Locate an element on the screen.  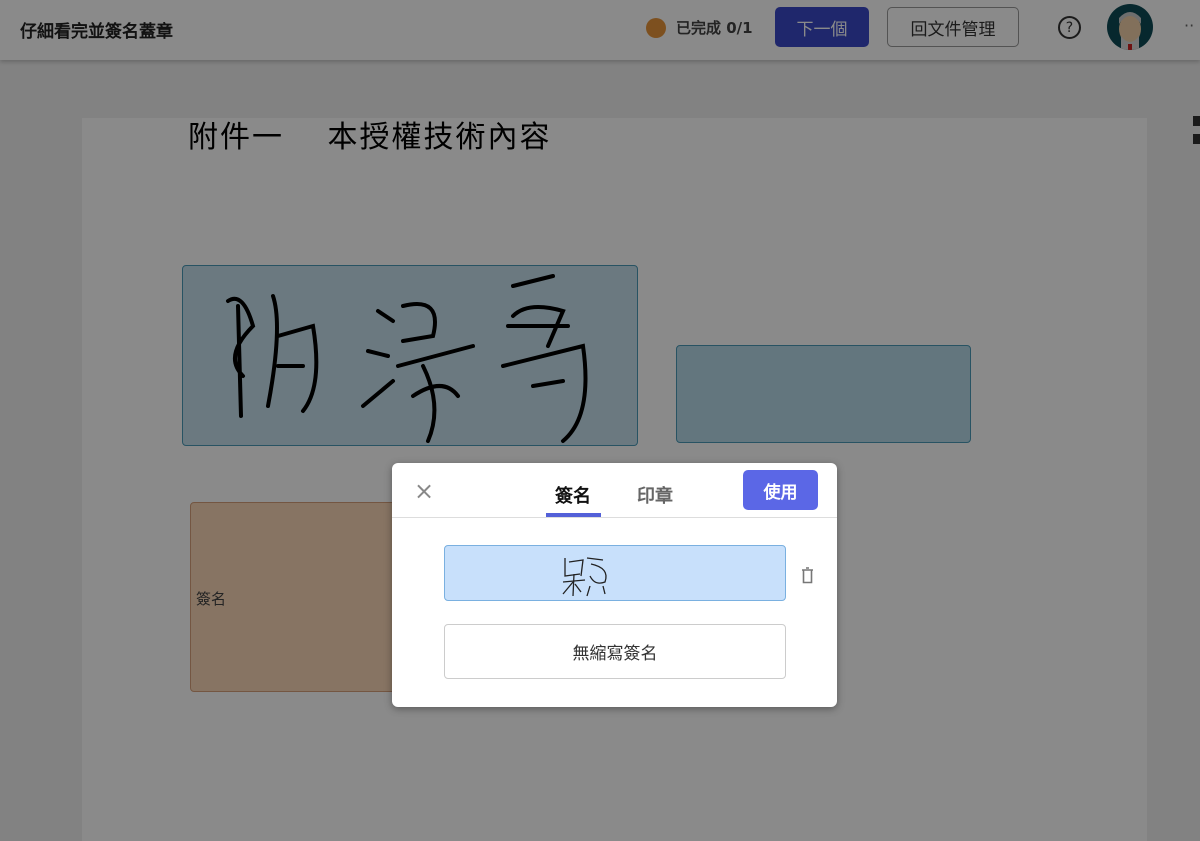
signature-dialog: × 簽名 印章 使用 無縮寫簽名 is located at coordinates (614, 585).